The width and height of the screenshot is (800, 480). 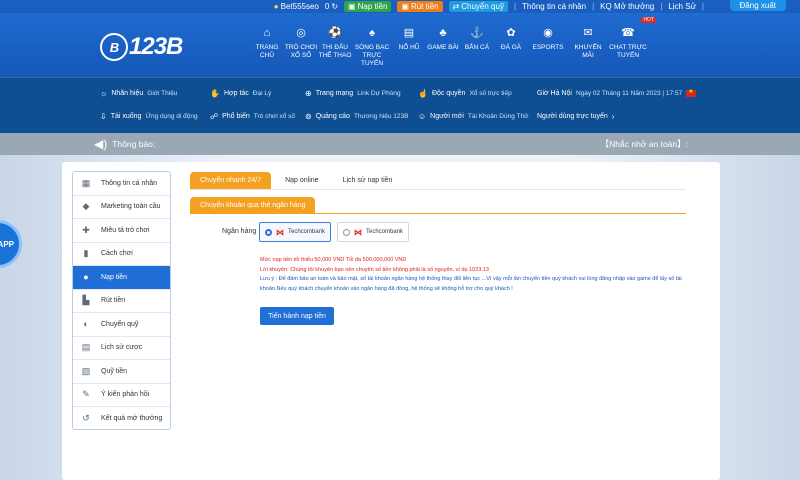 What do you see at coordinates (368, 6) in the screenshot?
I see `deposit-button: ▣ Nạp tiền` at bounding box center [368, 6].